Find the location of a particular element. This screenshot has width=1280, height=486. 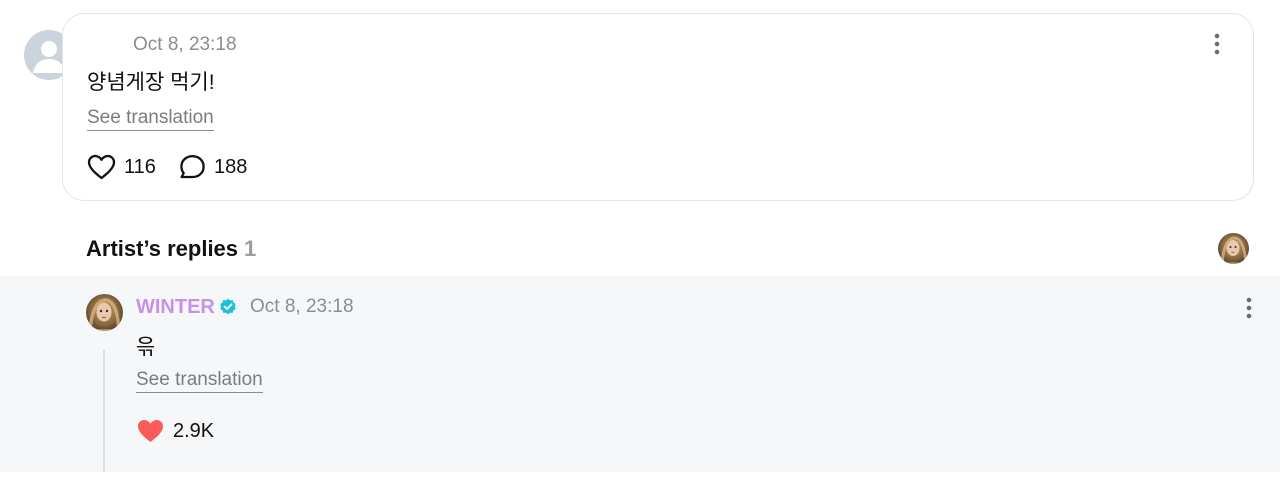

reply-like-count: 2.9K is located at coordinates (194, 430).